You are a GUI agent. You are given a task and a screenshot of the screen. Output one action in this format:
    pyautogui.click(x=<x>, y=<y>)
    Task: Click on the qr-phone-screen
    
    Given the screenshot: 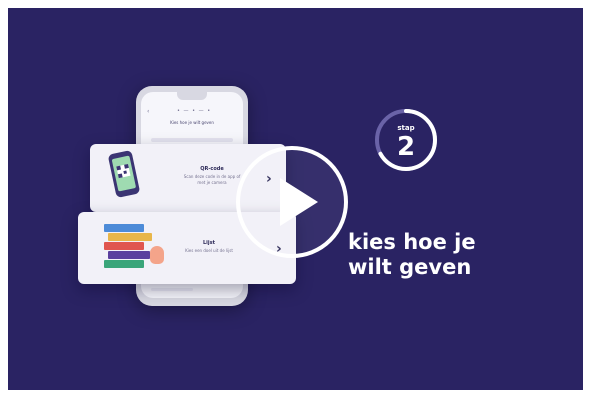 What is the action you would take?
    pyautogui.click(x=124, y=173)
    